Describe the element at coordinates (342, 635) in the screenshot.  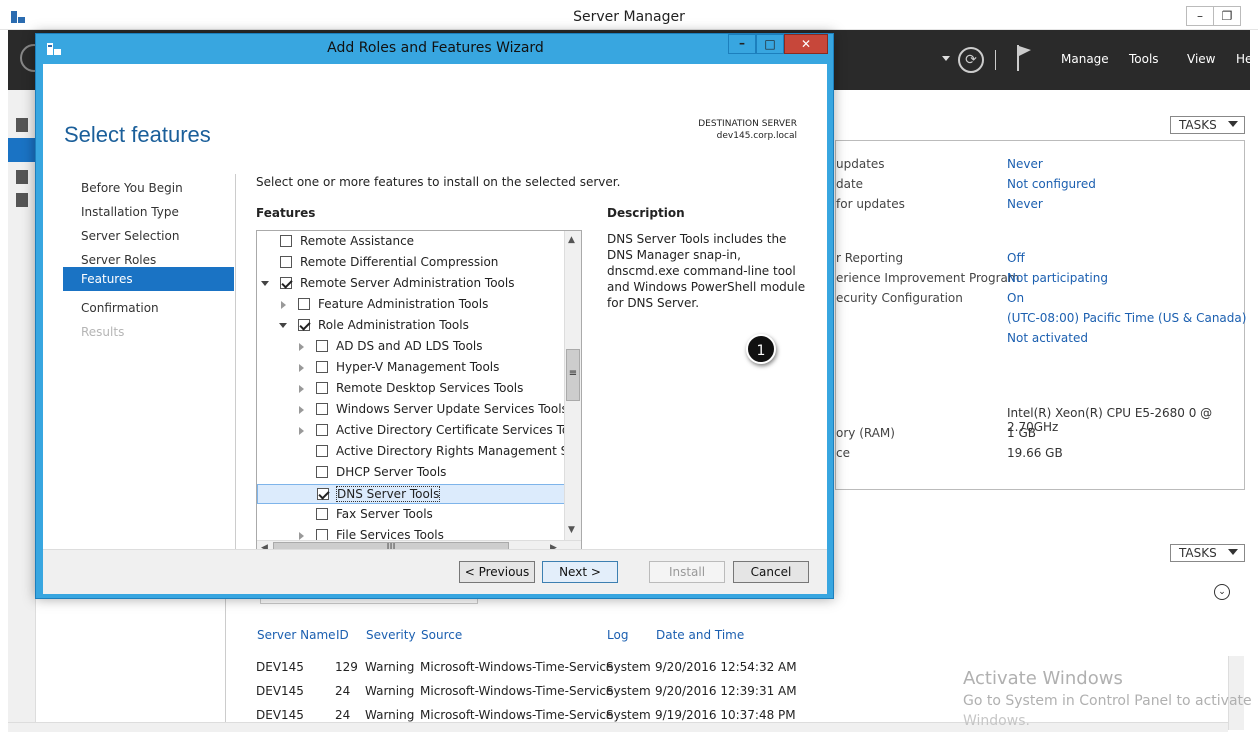
I see `column-header: ID` at that location.